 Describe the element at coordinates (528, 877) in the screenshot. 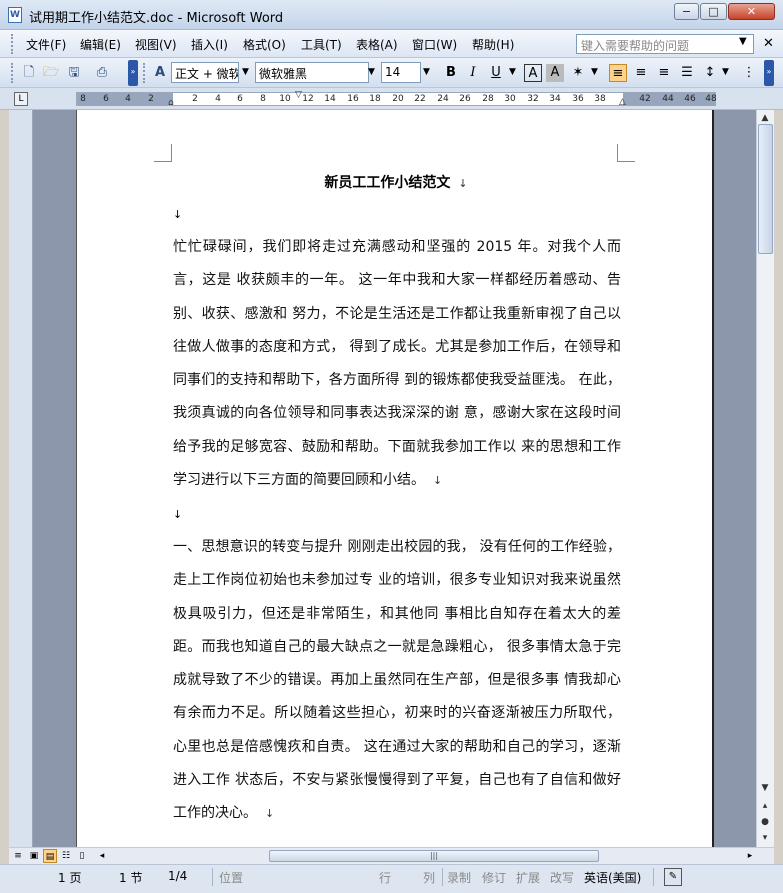

I see `status-extend: 扩展` at that location.